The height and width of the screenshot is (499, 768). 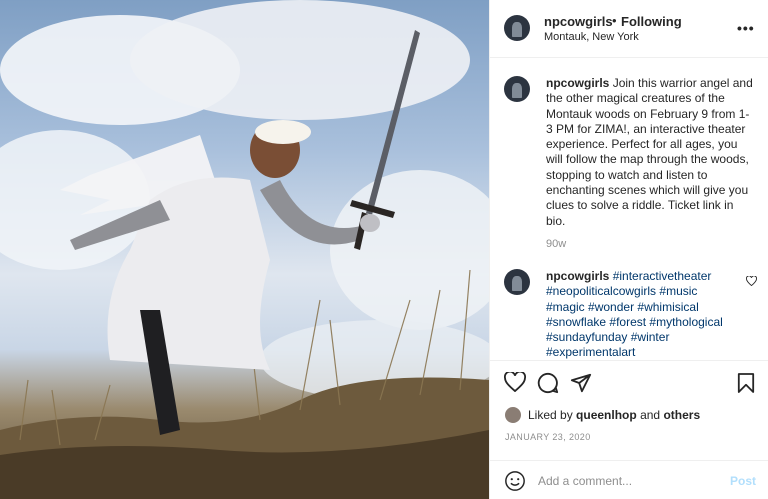 I want to click on add-comment-bar: Add a comment... Post, so click(x=629, y=479).